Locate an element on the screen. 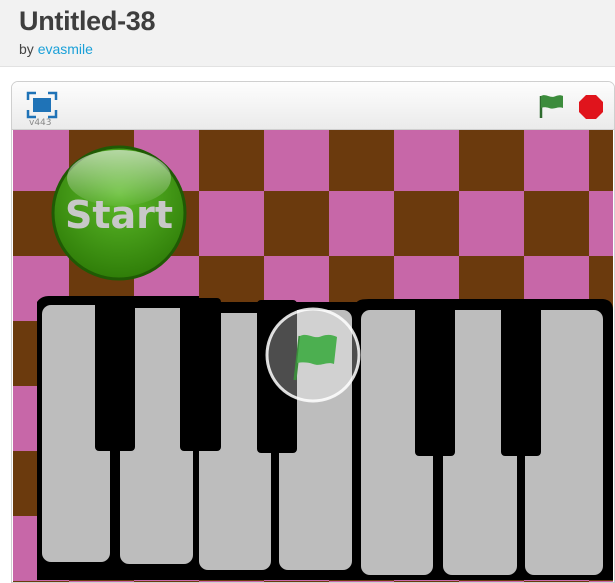 The image size is (615, 583). author-link: evasmile is located at coordinates (65, 49).